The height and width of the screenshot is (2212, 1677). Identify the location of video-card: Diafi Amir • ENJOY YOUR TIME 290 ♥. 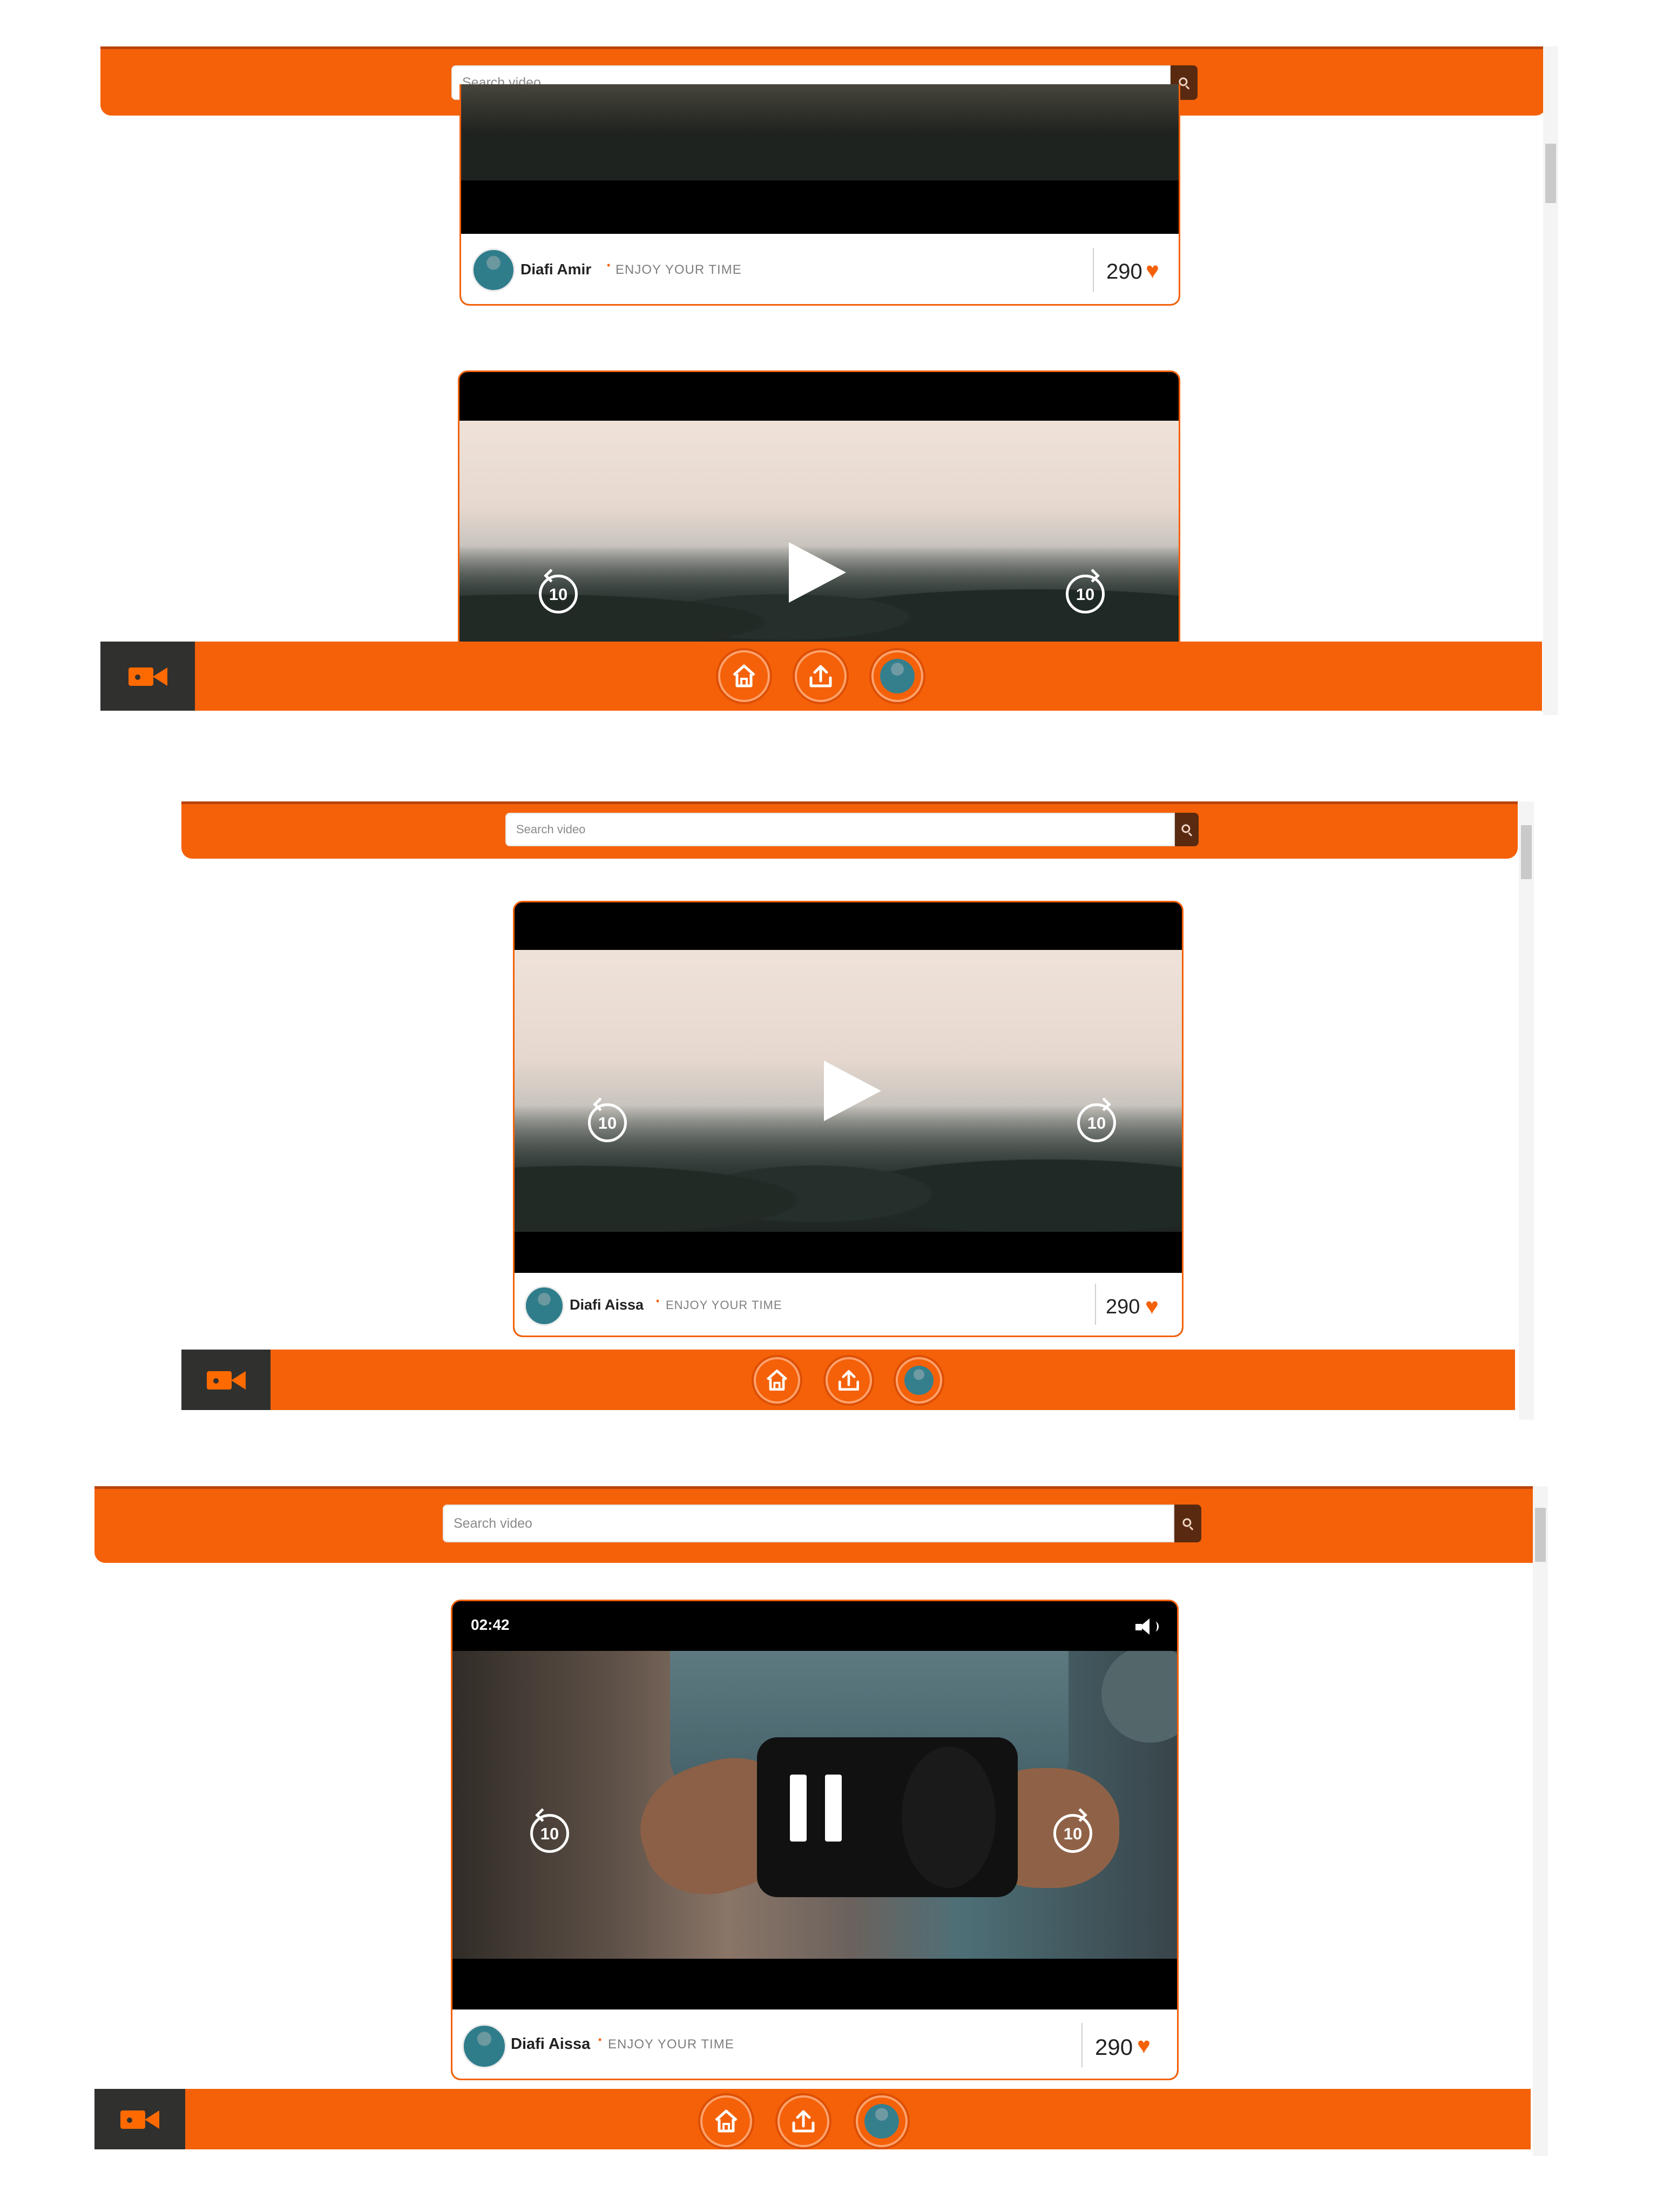
(820, 195).